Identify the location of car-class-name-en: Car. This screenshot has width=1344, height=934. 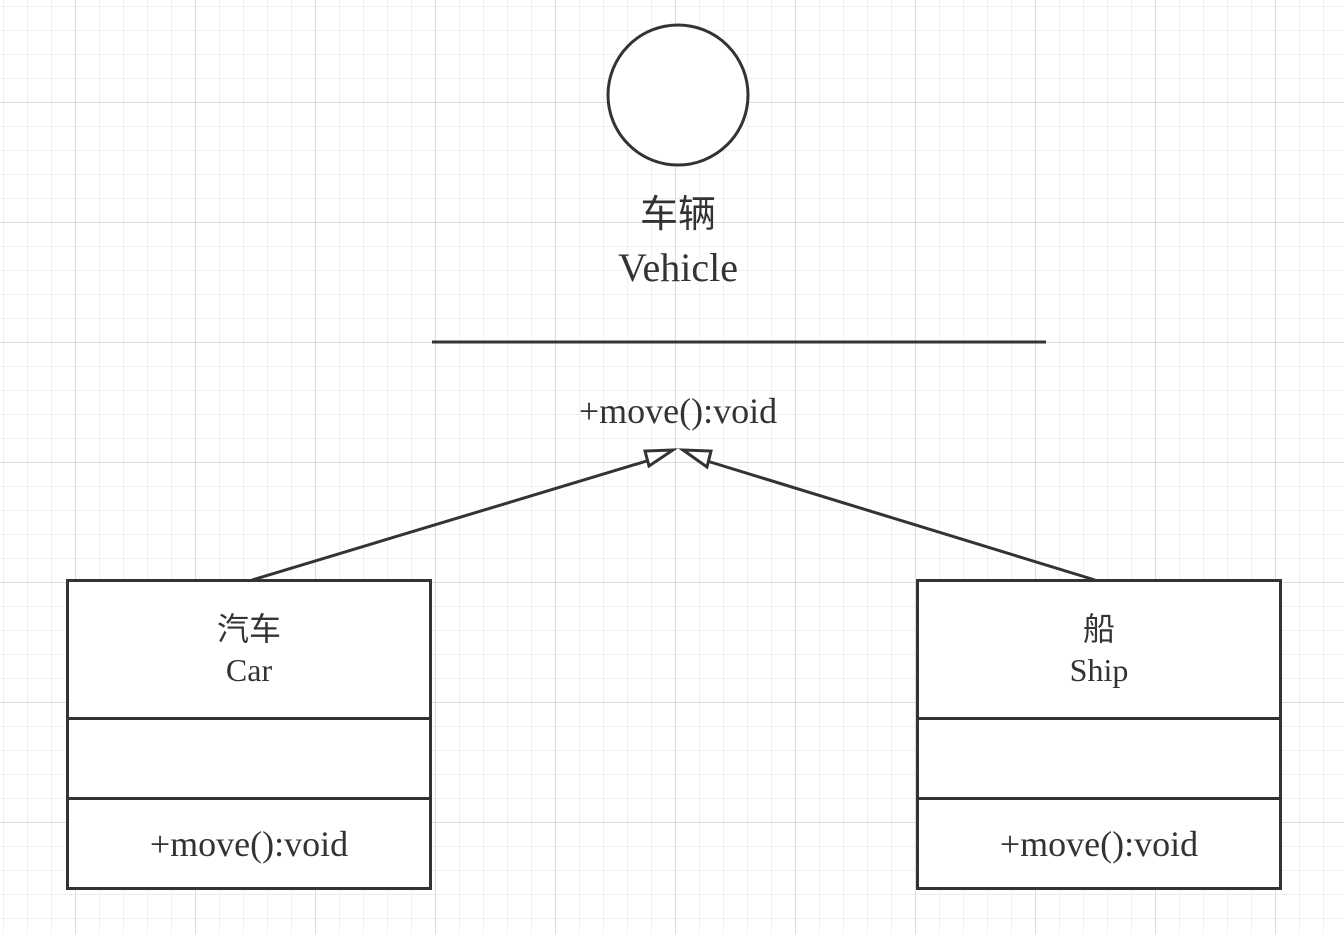
(249, 669).